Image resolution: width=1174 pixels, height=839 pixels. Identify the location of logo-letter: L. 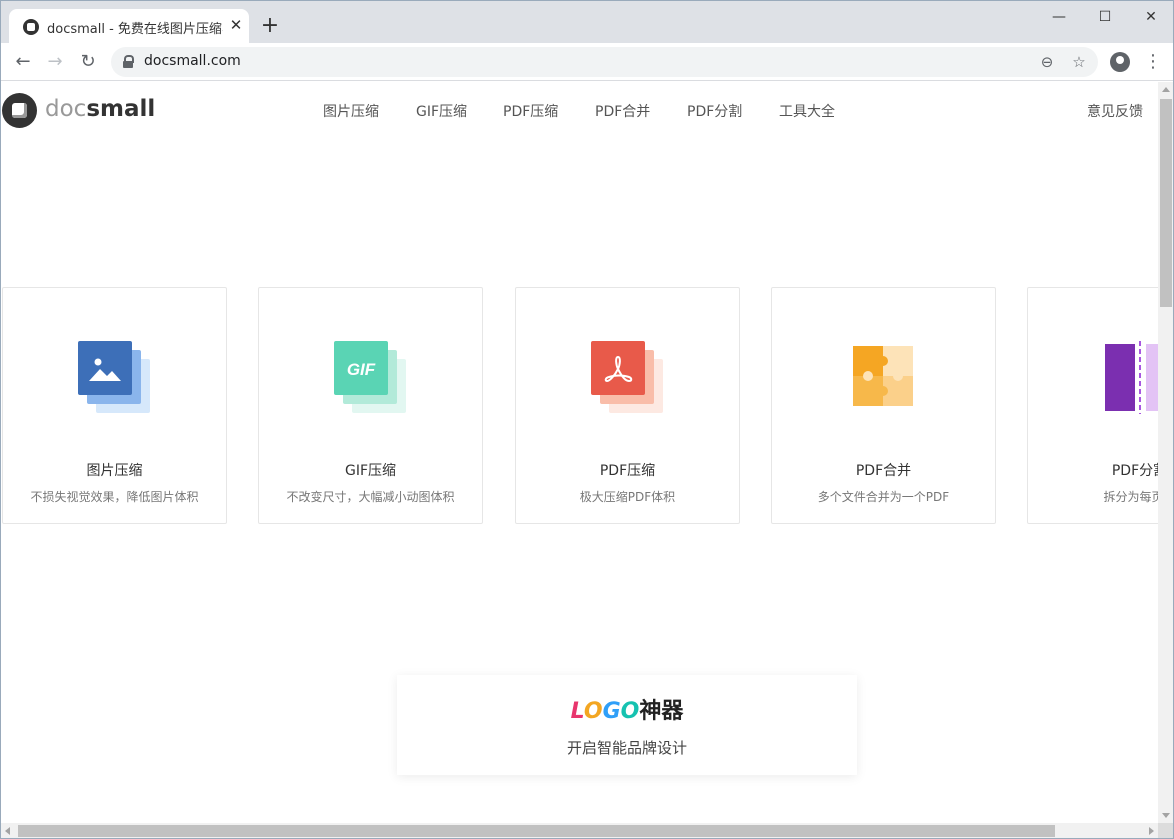
(577, 711).